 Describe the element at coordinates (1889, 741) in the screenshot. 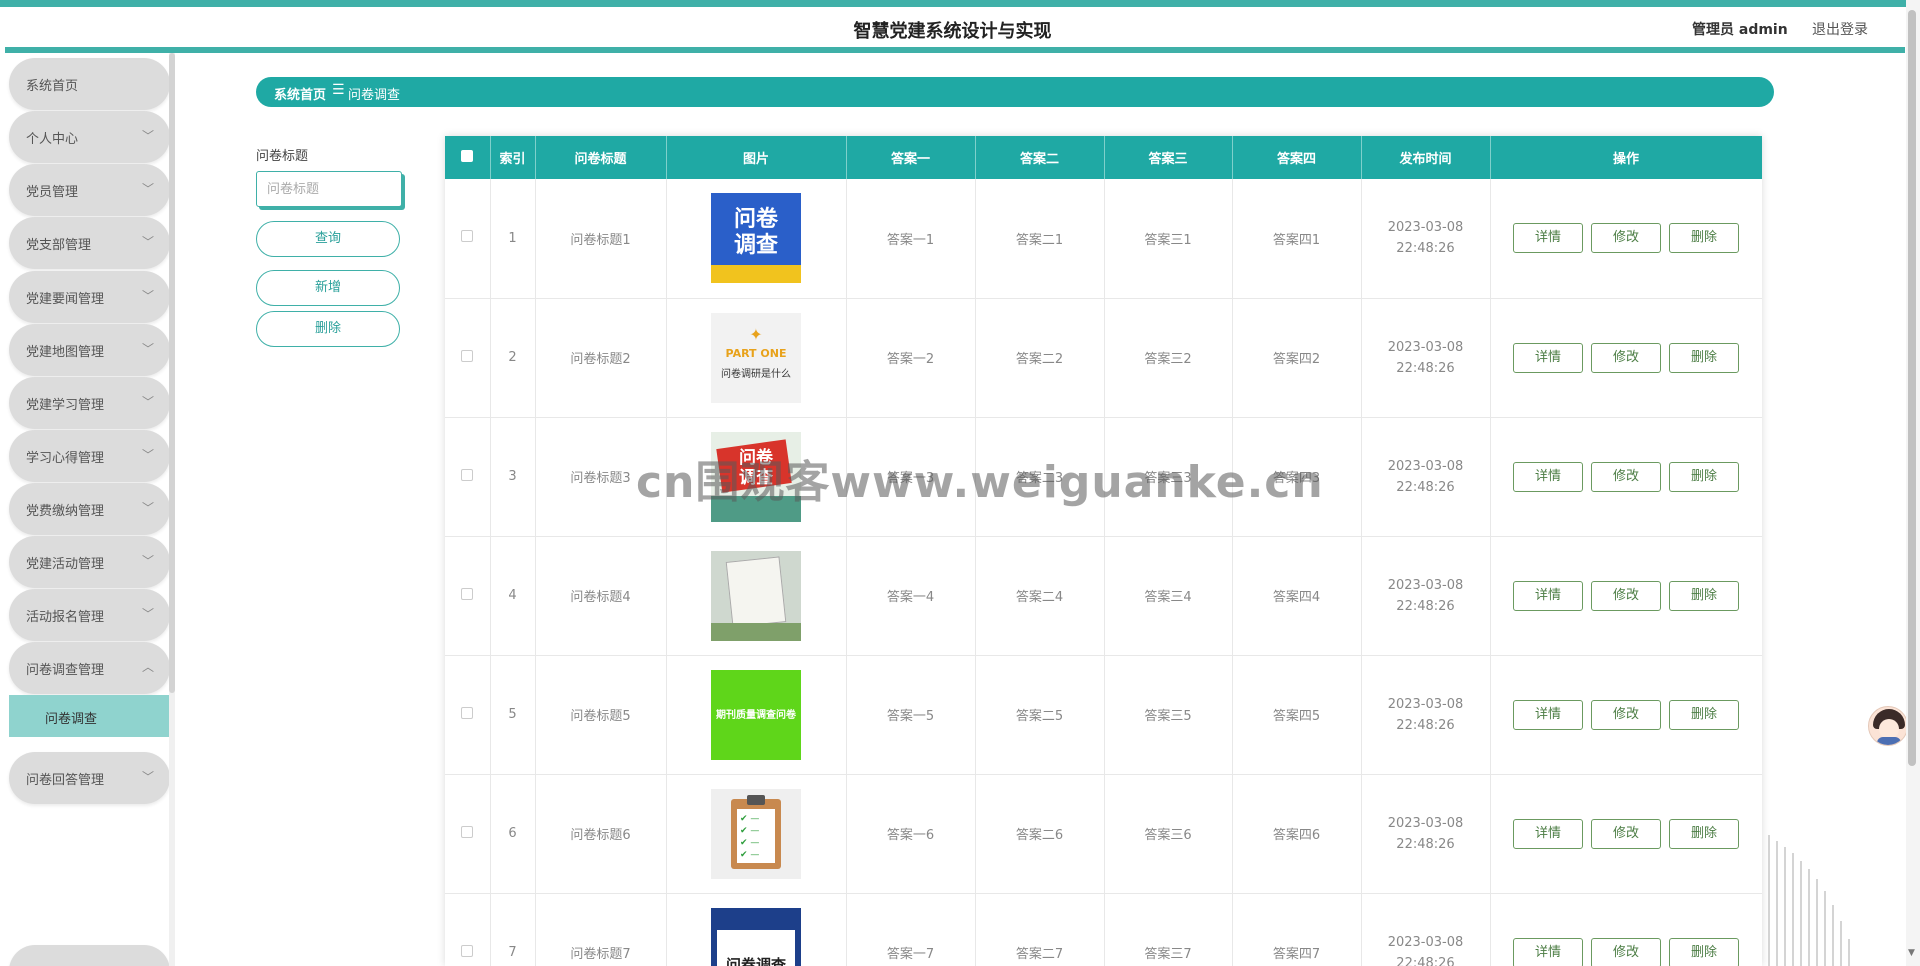

I see `avatar-body` at that location.